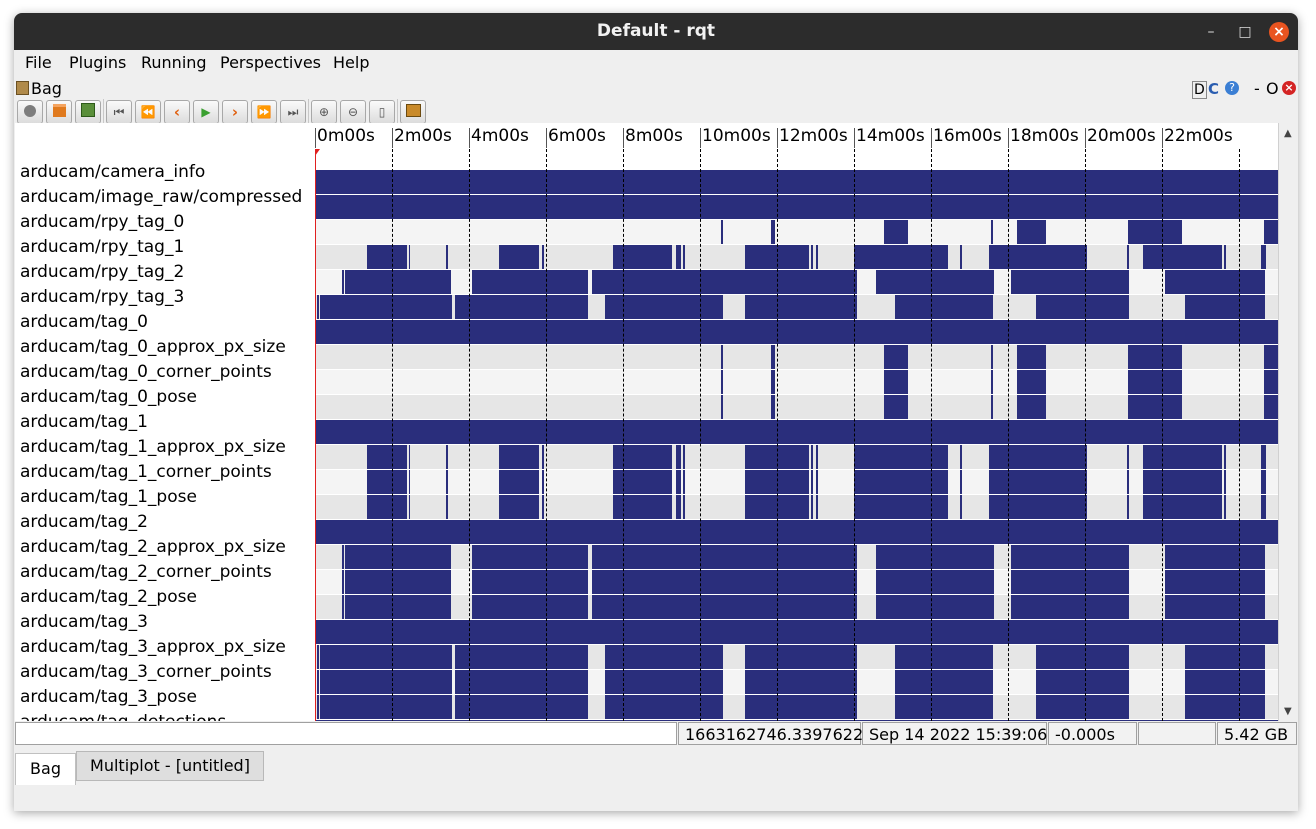 The image size is (1316, 829). What do you see at coordinates (146, 672) in the screenshot?
I see `topic-label: arducam/tag_3_corner_points` at bounding box center [146, 672].